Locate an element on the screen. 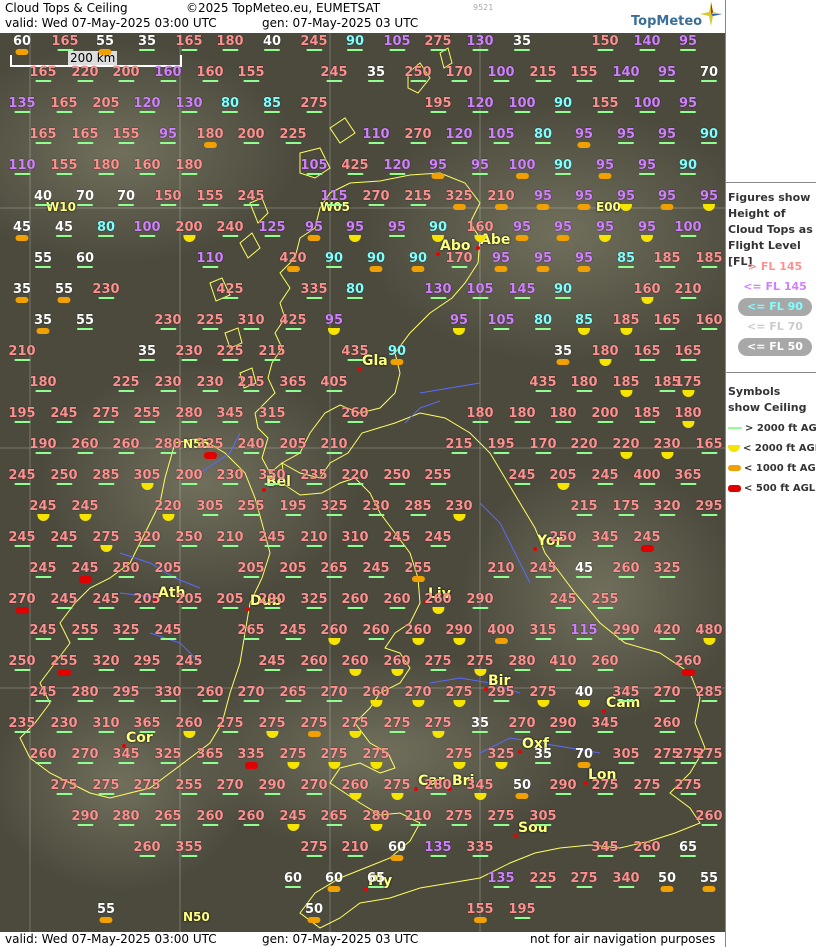 The height and width of the screenshot is (947, 816). cloud-top-label: 255 is located at coordinates (605, 601).